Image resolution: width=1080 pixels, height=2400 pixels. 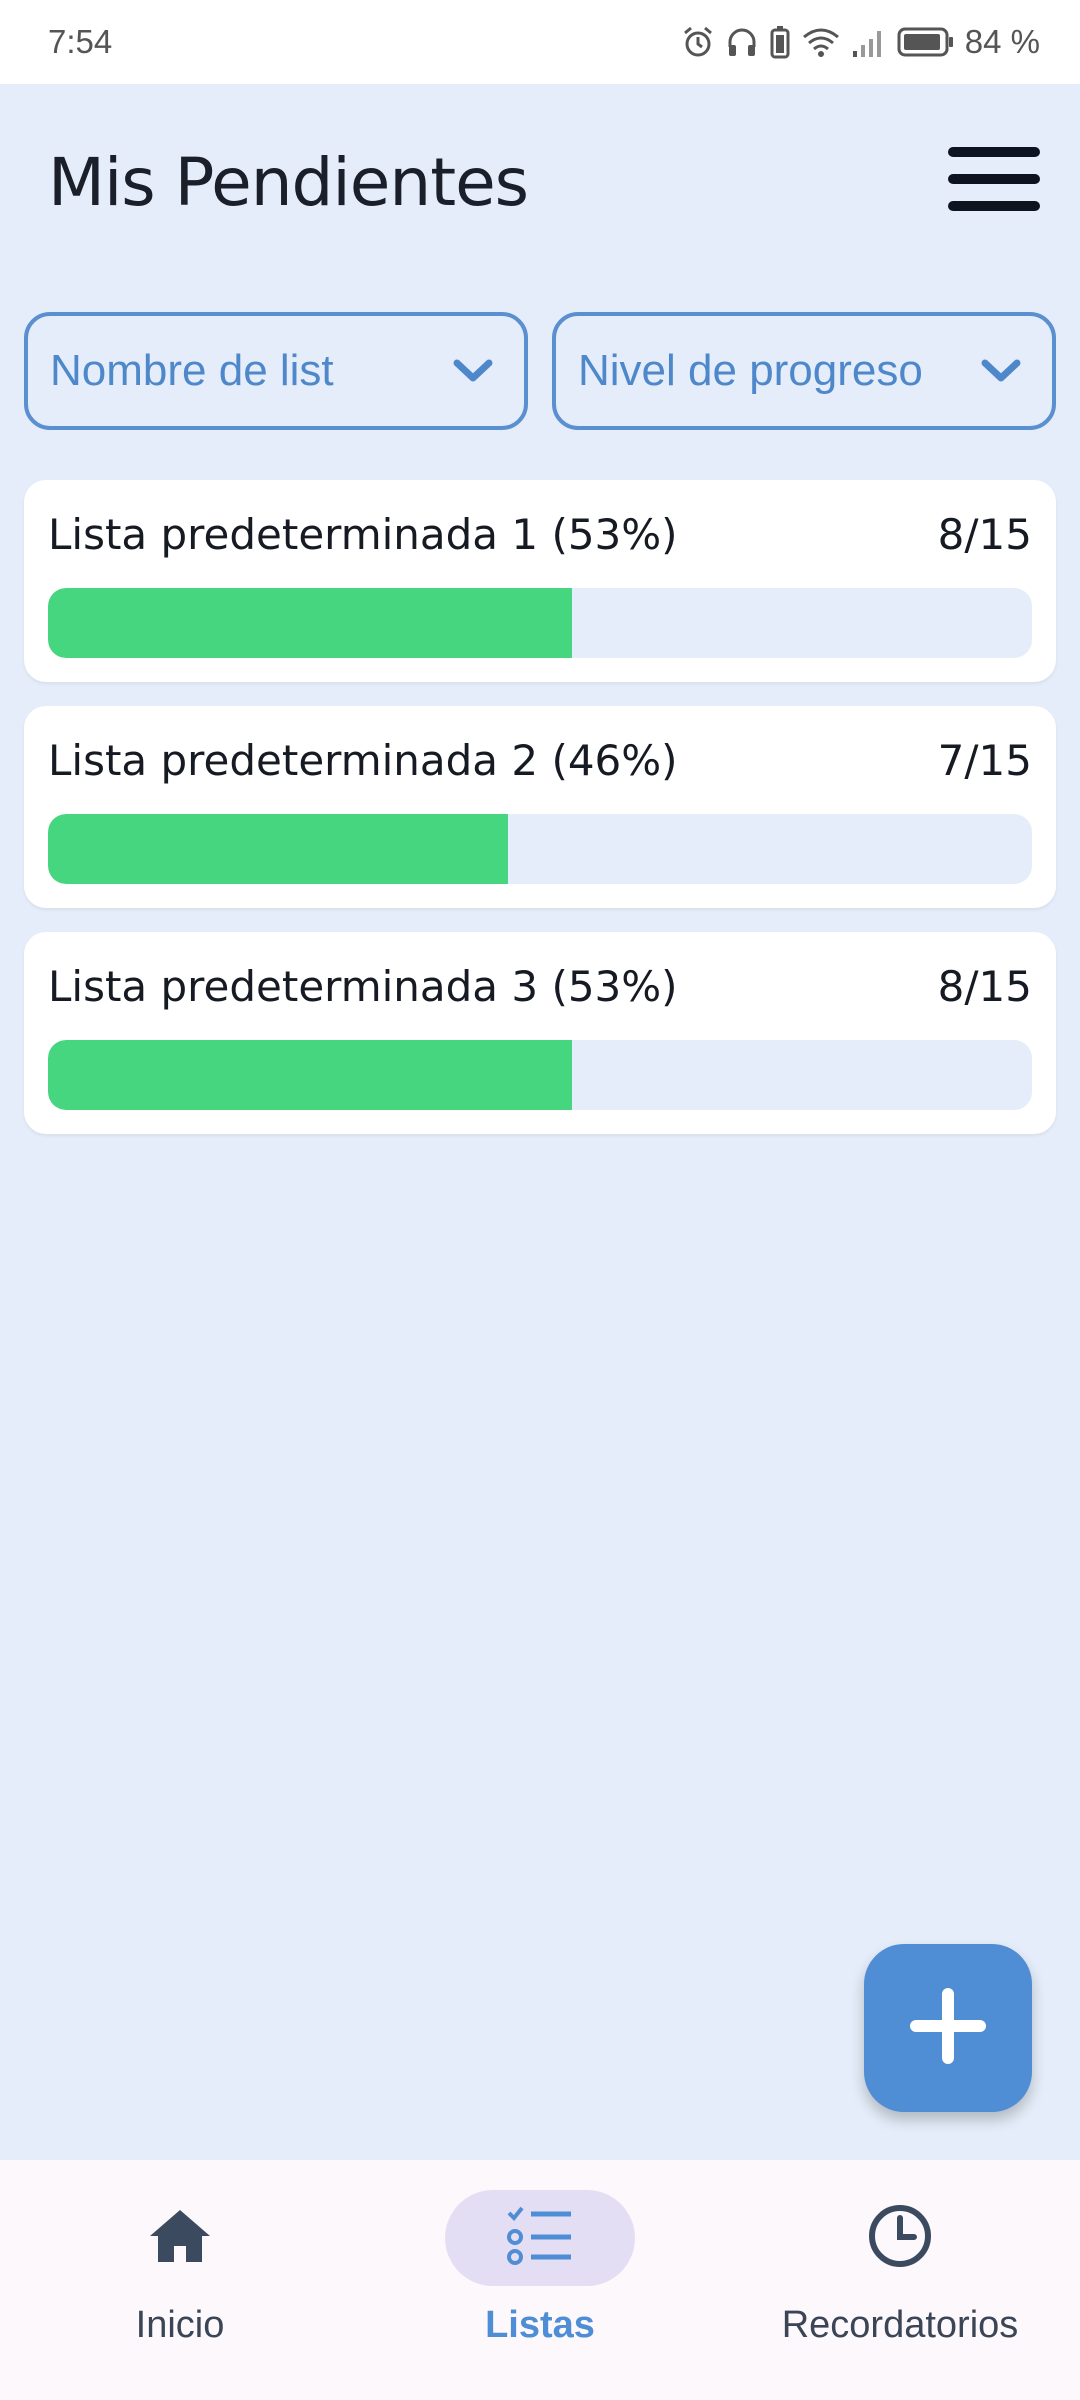 I want to click on hamburger-menu-icon, so click(x=994, y=179).